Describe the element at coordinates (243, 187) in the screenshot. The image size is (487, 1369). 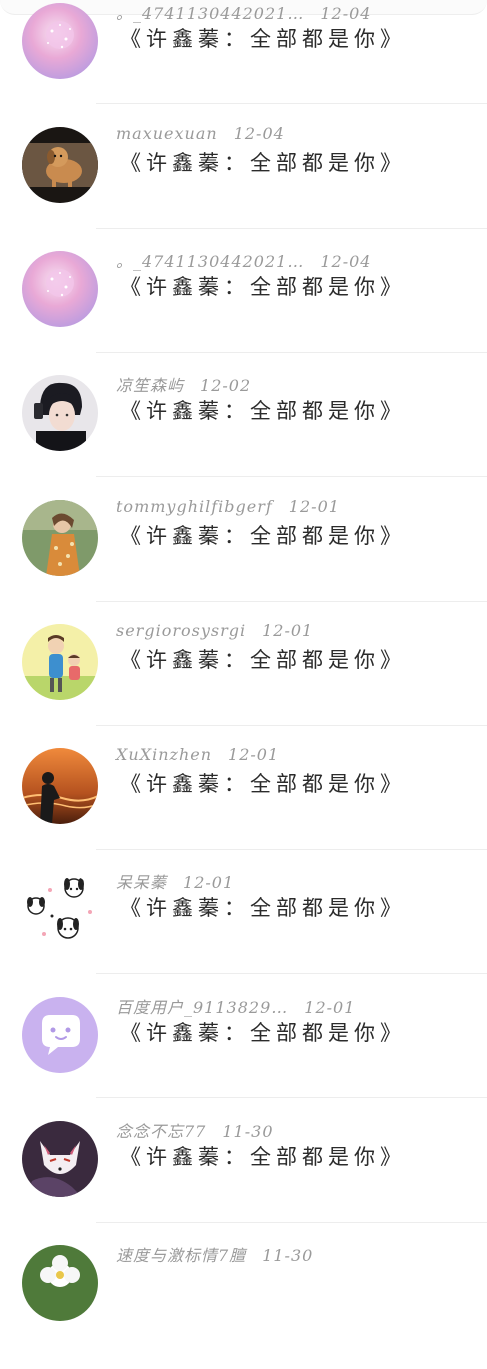
I see `comment-item: maxuexuan 12-04 《许鑫蓁：全部都是你》` at that location.